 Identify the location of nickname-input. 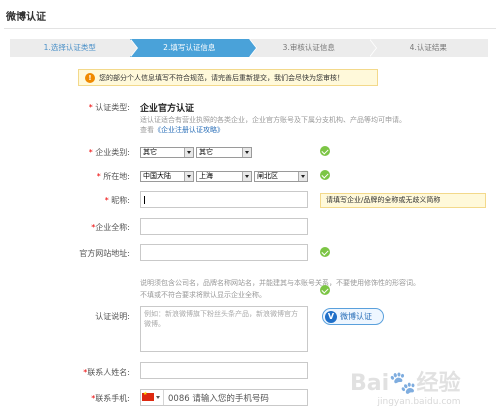
(224, 199).